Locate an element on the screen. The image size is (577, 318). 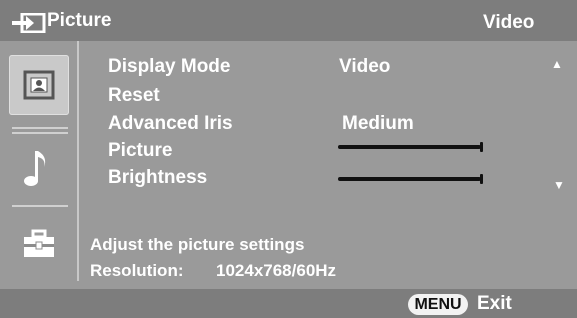
page-title: Picture is located at coordinates (79, 20).